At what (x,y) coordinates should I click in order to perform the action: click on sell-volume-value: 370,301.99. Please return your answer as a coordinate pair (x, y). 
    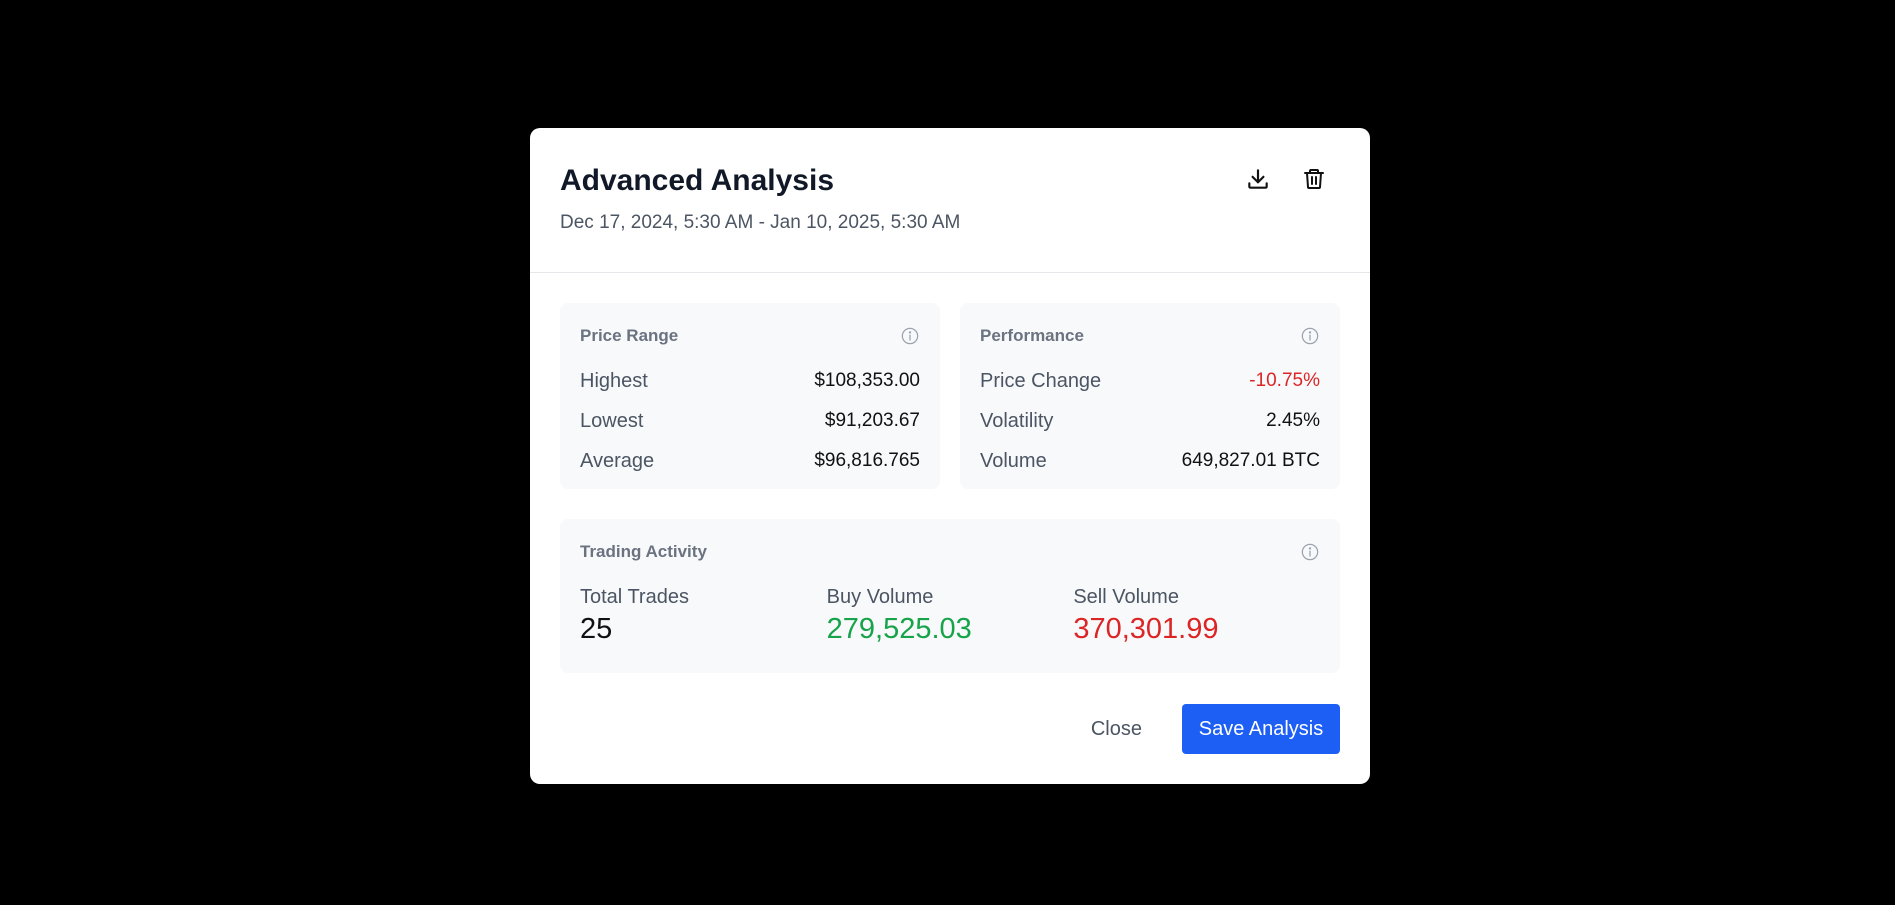
    Looking at the image, I should click on (1146, 629).